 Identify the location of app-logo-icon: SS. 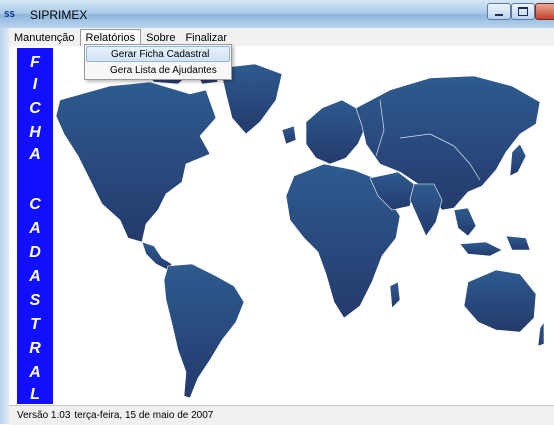
(10, 14).